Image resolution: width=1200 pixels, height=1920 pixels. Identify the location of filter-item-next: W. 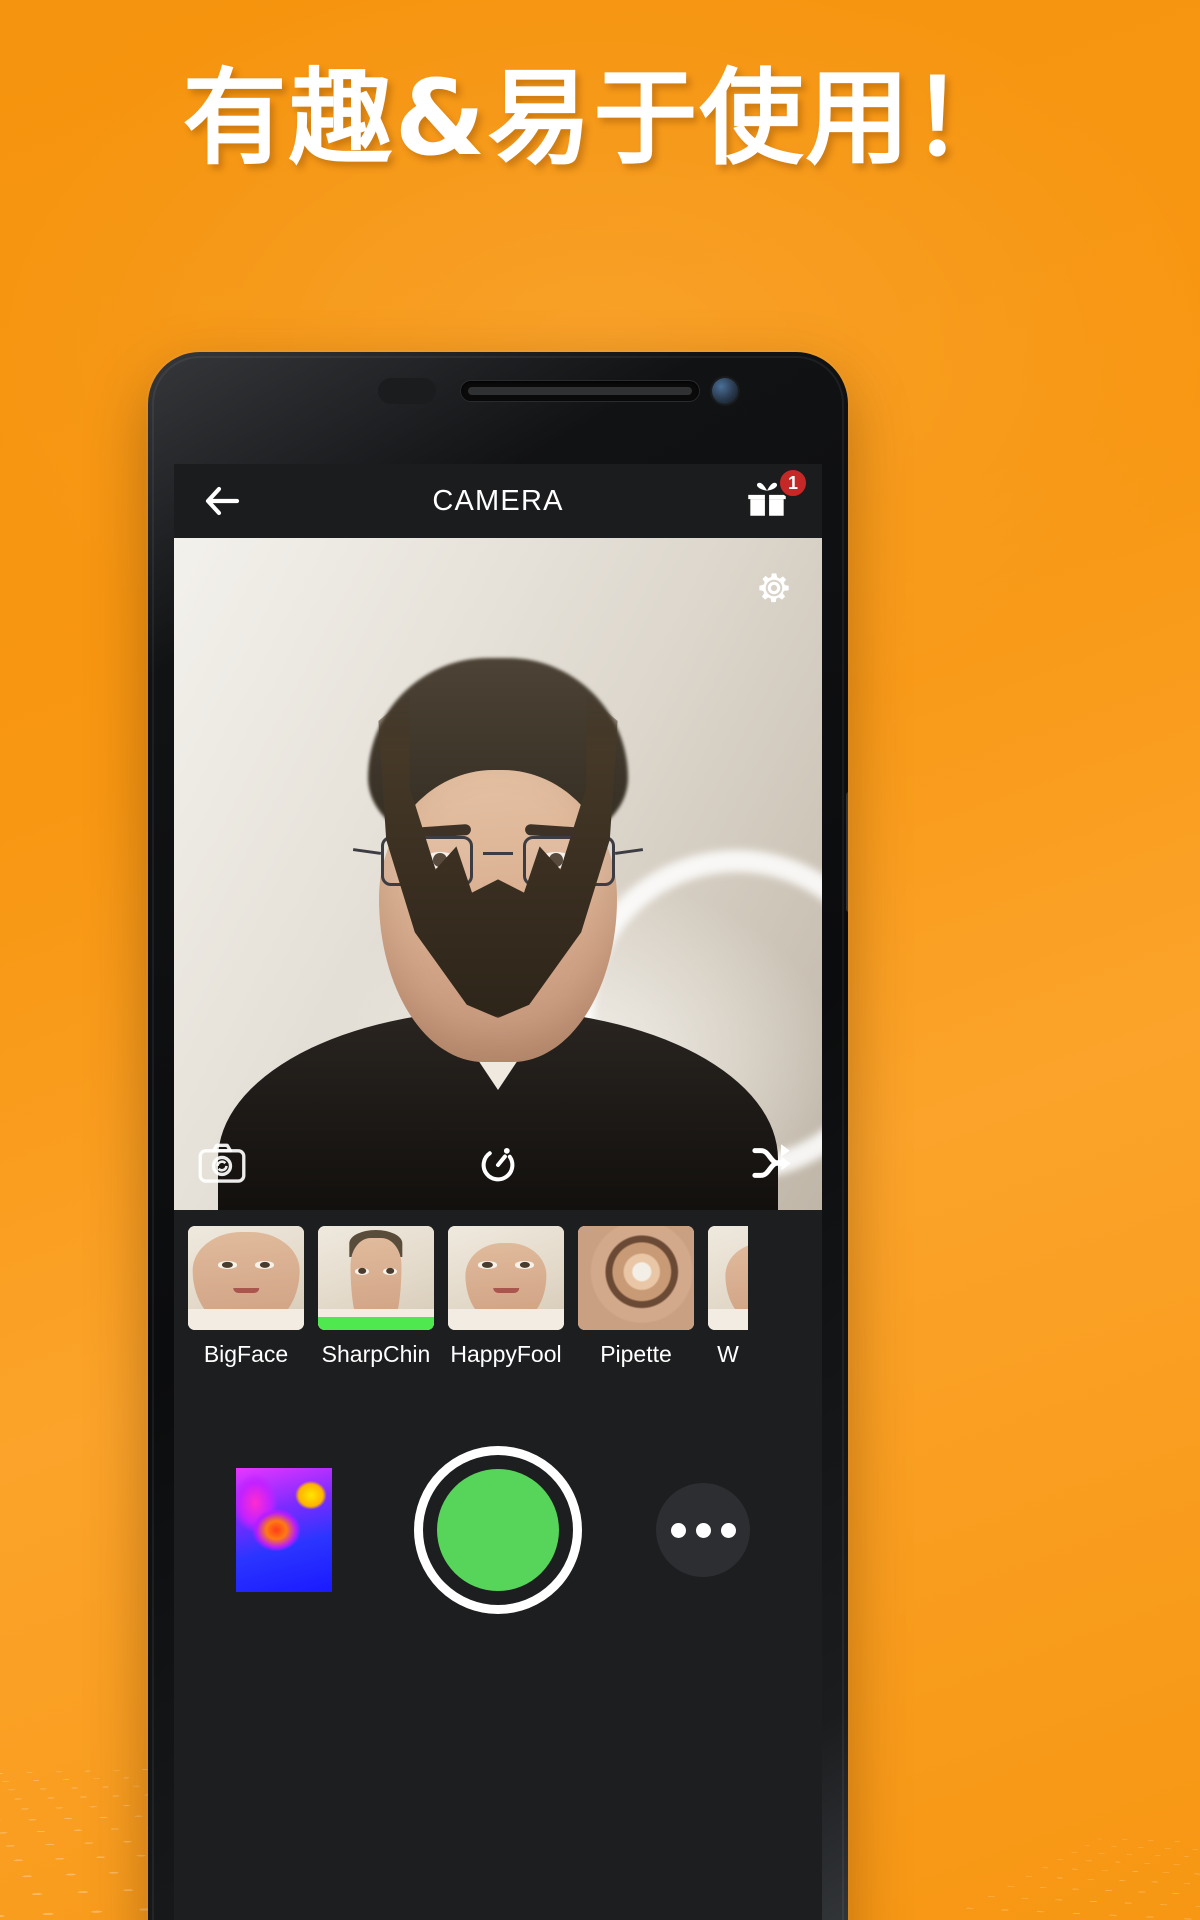
(728, 1297).